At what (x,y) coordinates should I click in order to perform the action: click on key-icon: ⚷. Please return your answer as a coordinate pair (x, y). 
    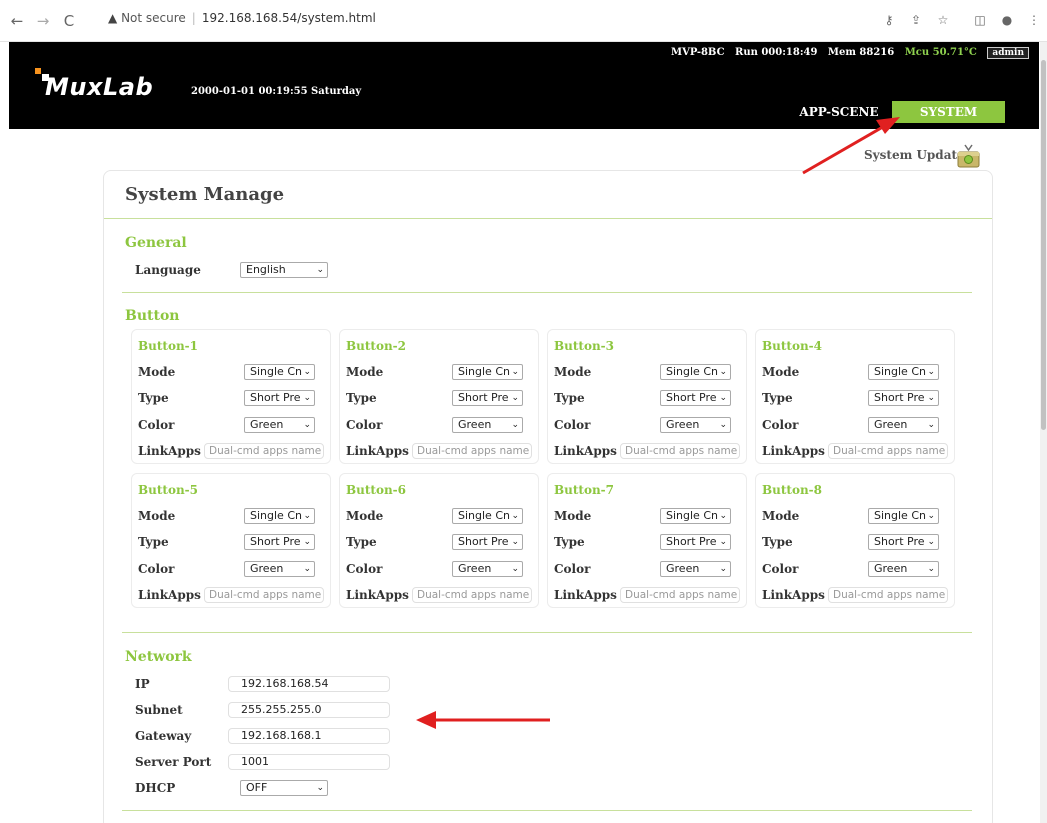
    Looking at the image, I should click on (889, 20).